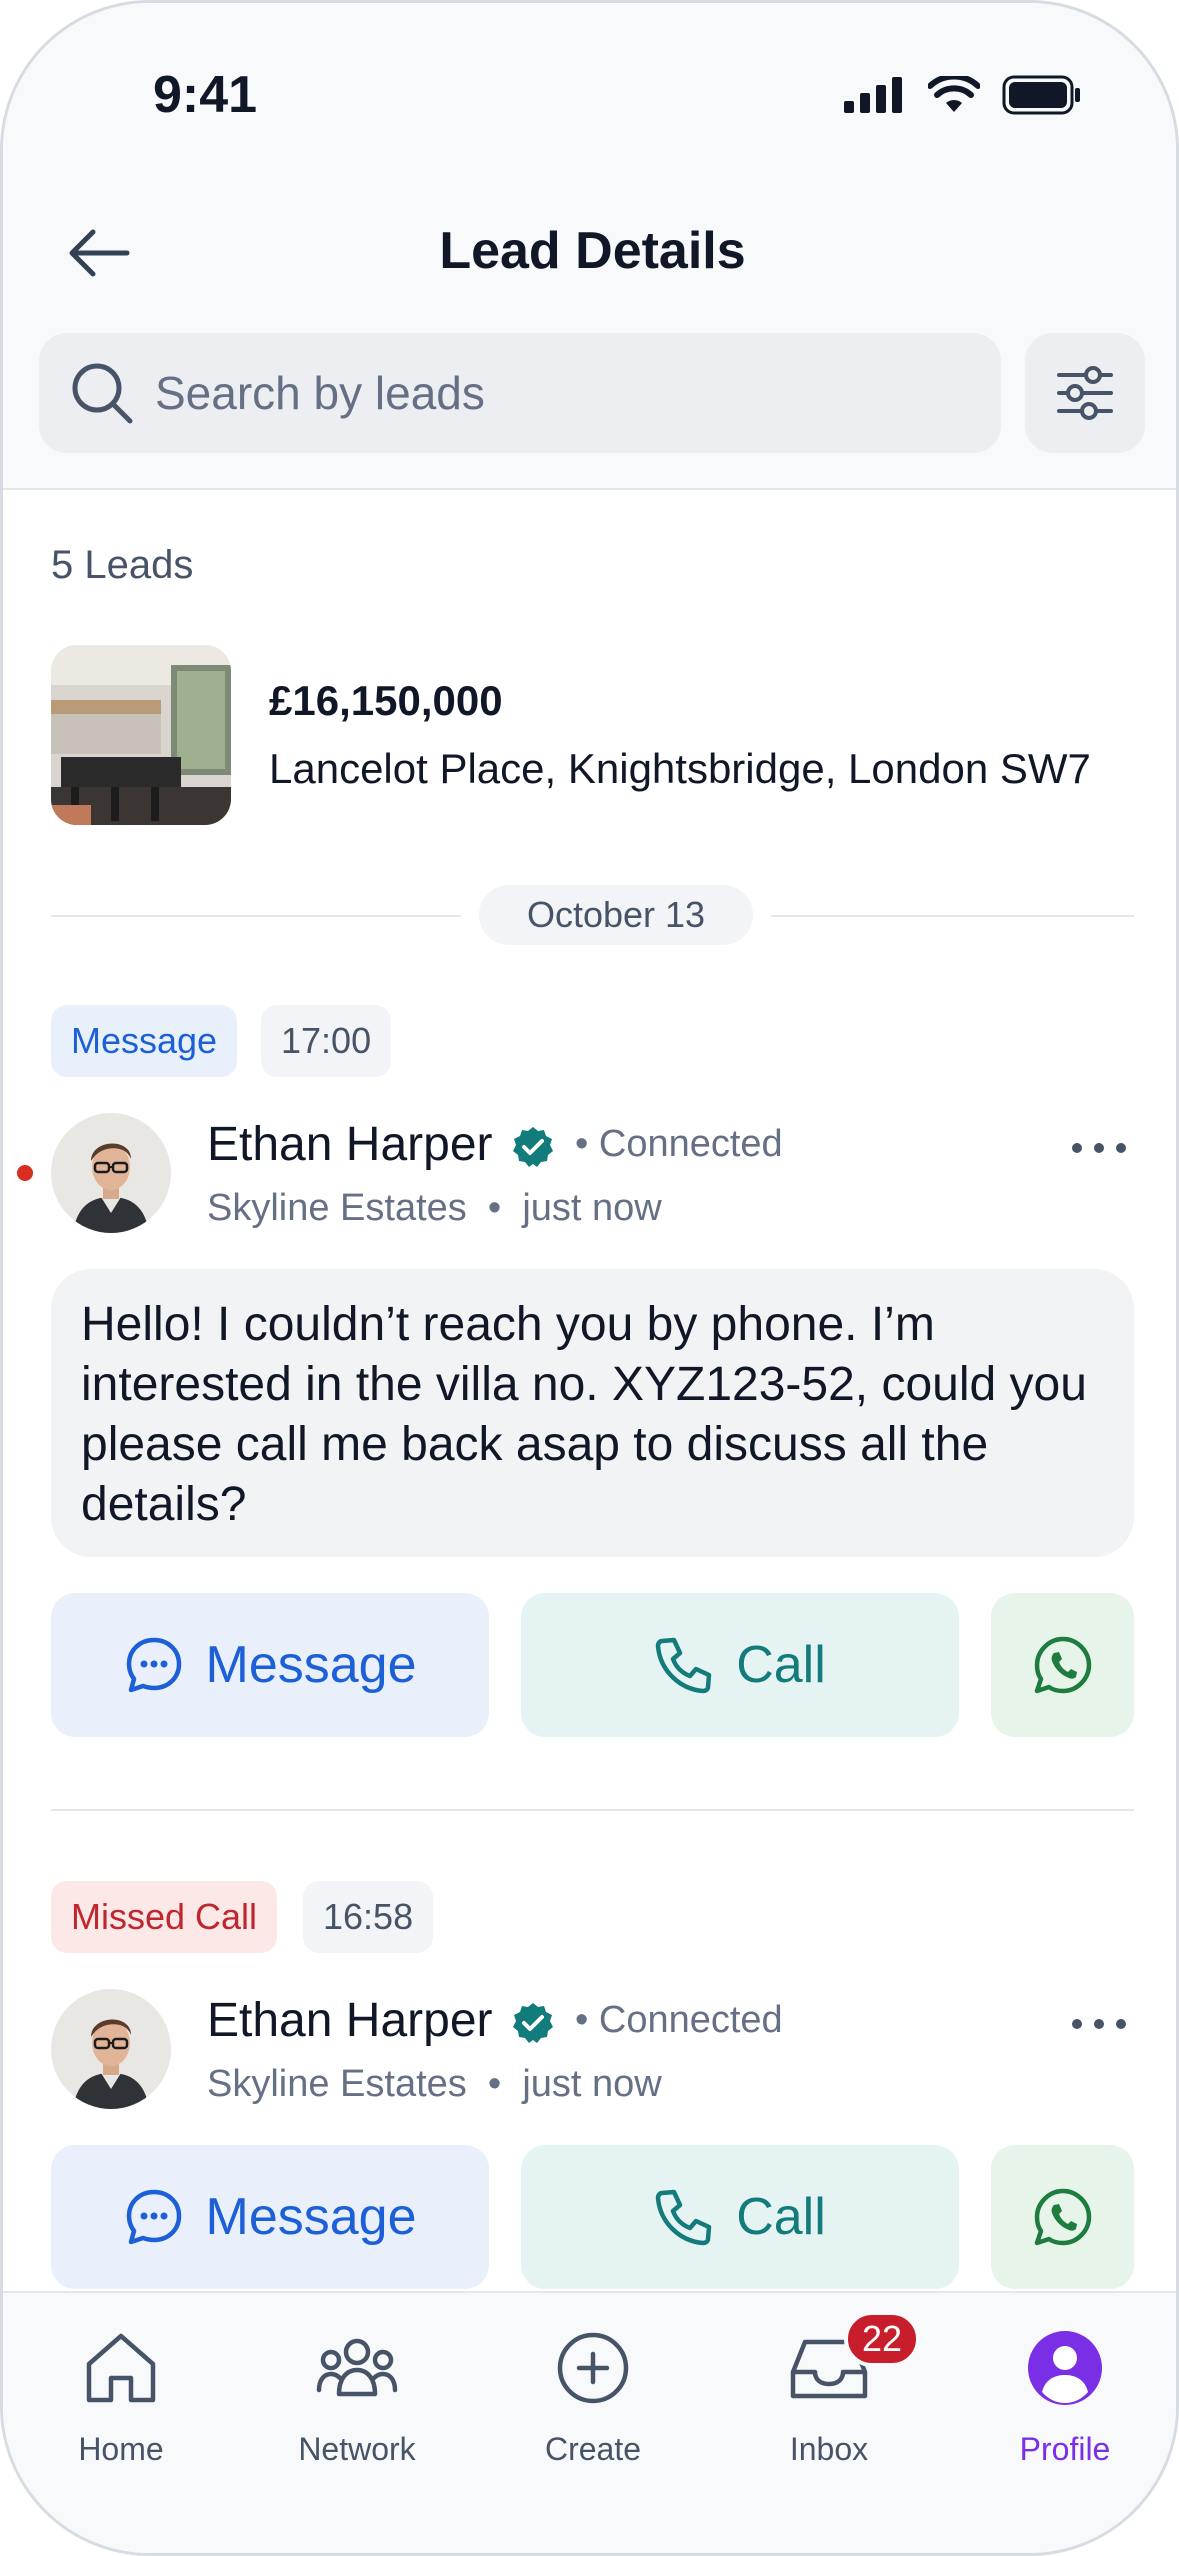  Describe the element at coordinates (102, 393) in the screenshot. I see `search-icon` at that location.